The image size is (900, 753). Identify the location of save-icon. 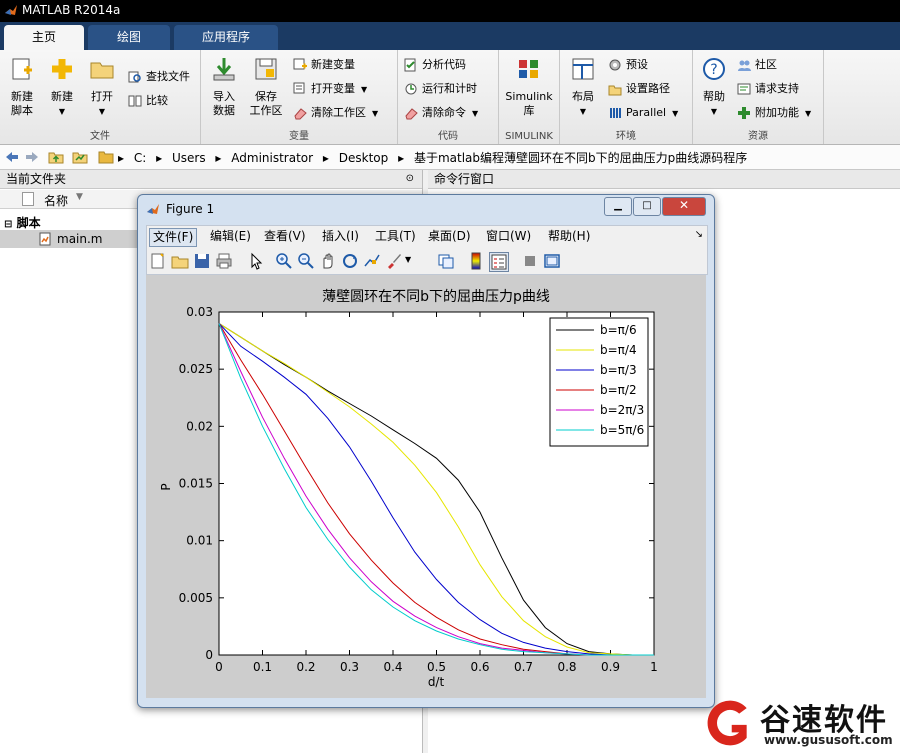
(202, 261).